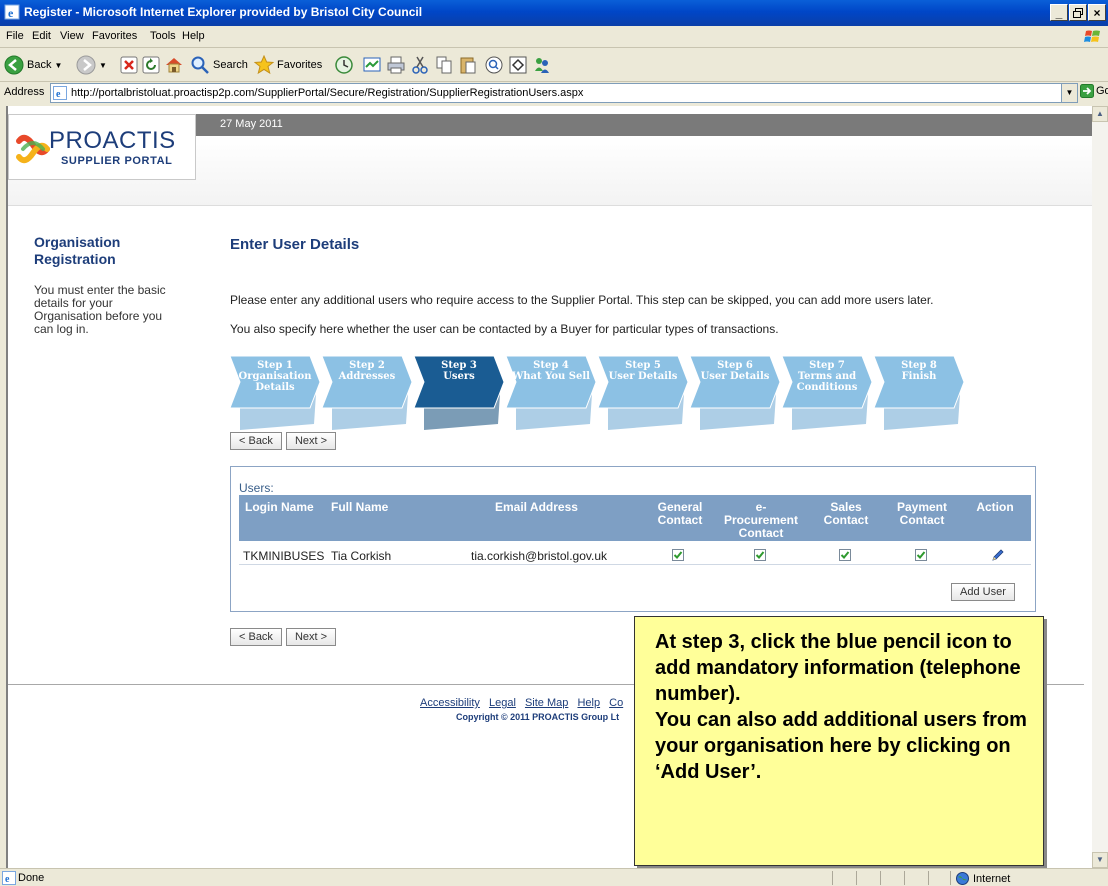  What do you see at coordinates (72, 36) in the screenshot?
I see `menu-view: View` at bounding box center [72, 36].